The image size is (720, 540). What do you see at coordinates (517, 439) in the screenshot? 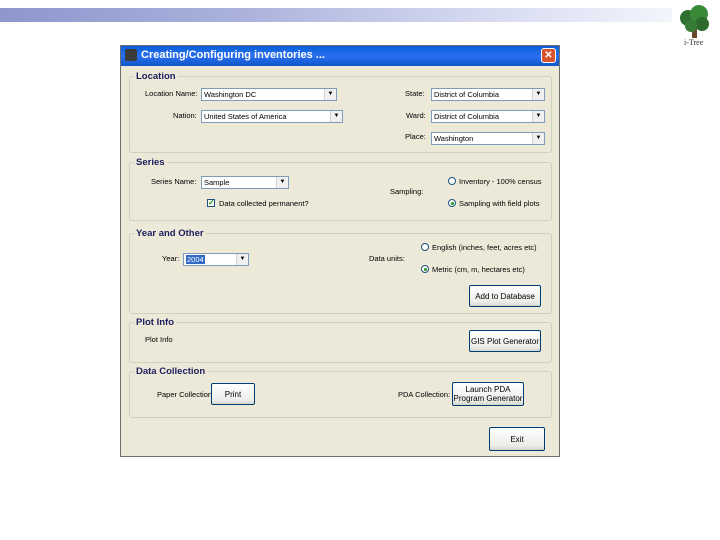
I see `exit-button: Exit` at bounding box center [517, 439].